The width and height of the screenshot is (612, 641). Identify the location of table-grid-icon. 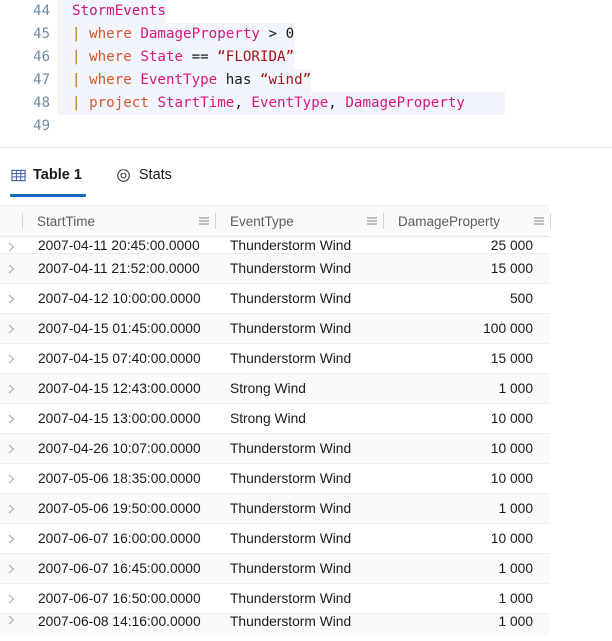
(18, 175).